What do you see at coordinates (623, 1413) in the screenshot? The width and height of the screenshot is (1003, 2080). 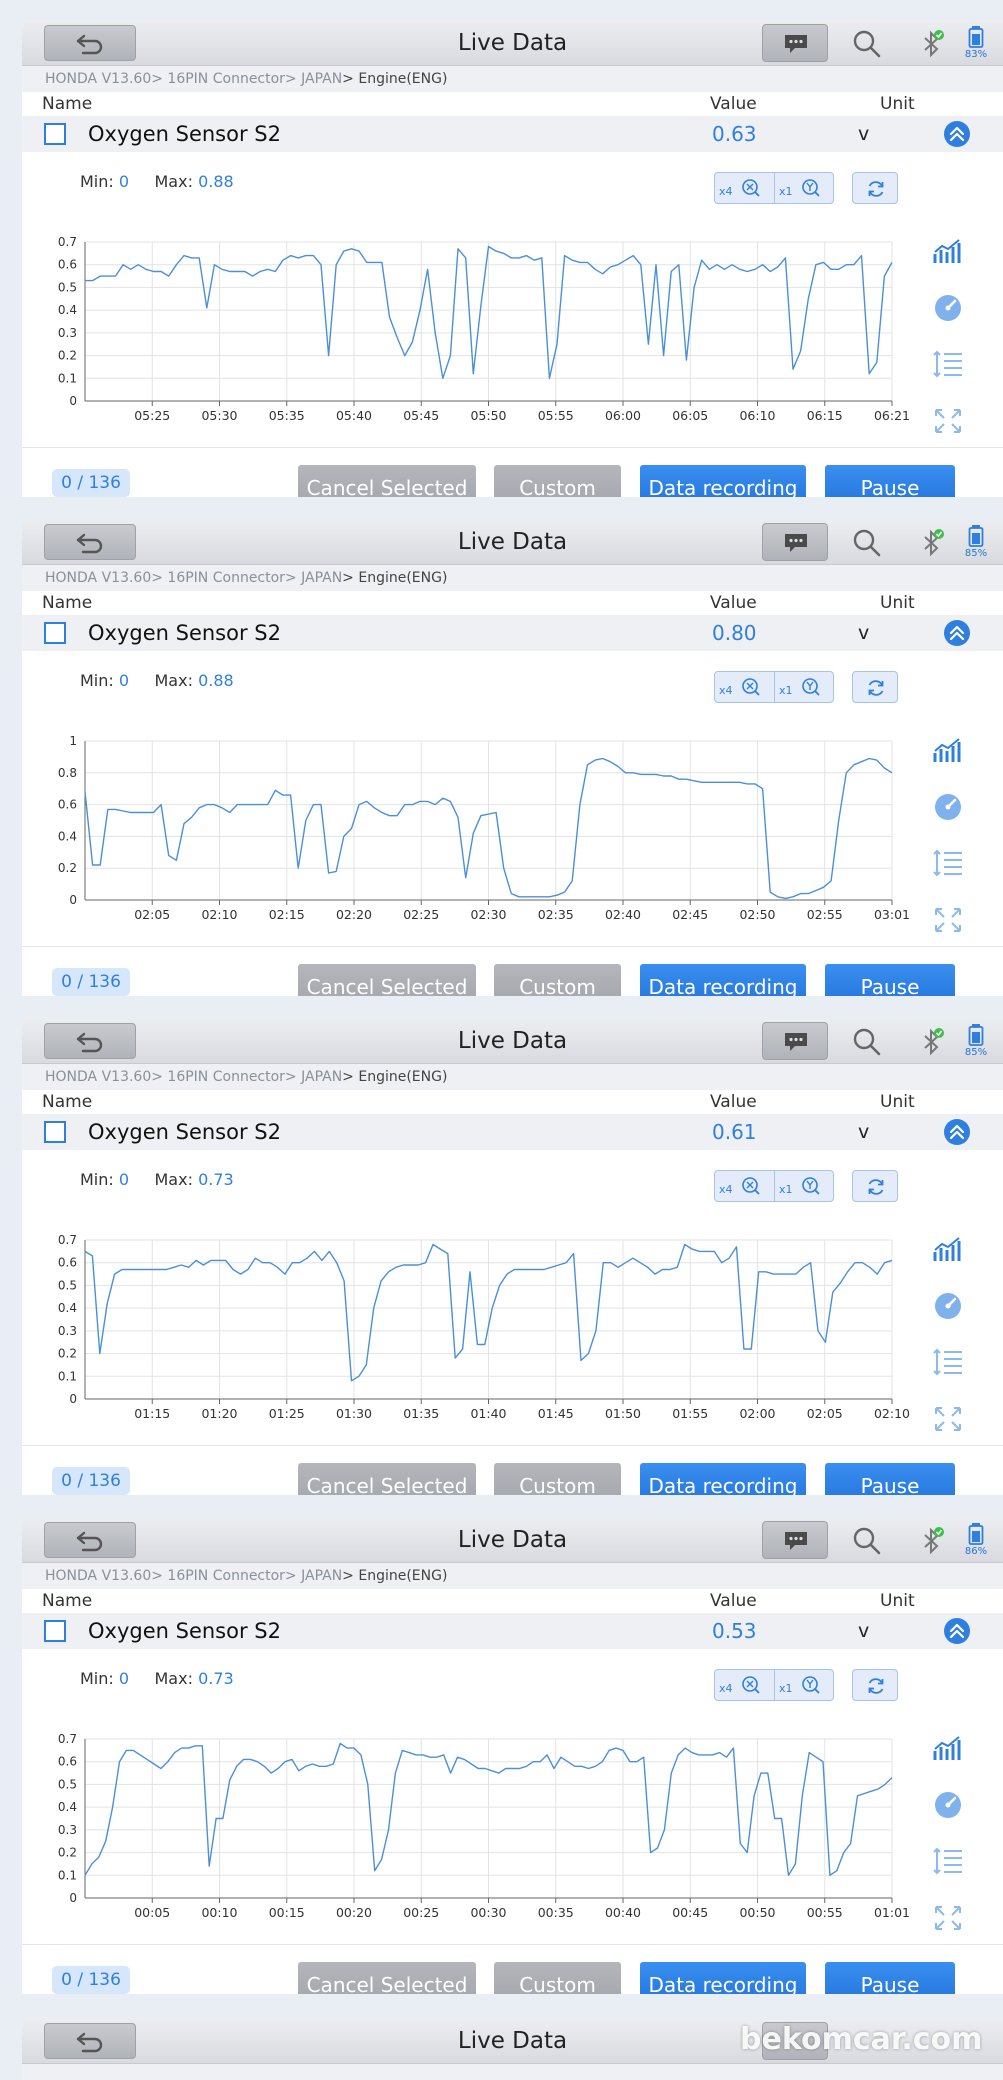 I see `x-tick-label: 01:50` at bounding box center [623, 1413].